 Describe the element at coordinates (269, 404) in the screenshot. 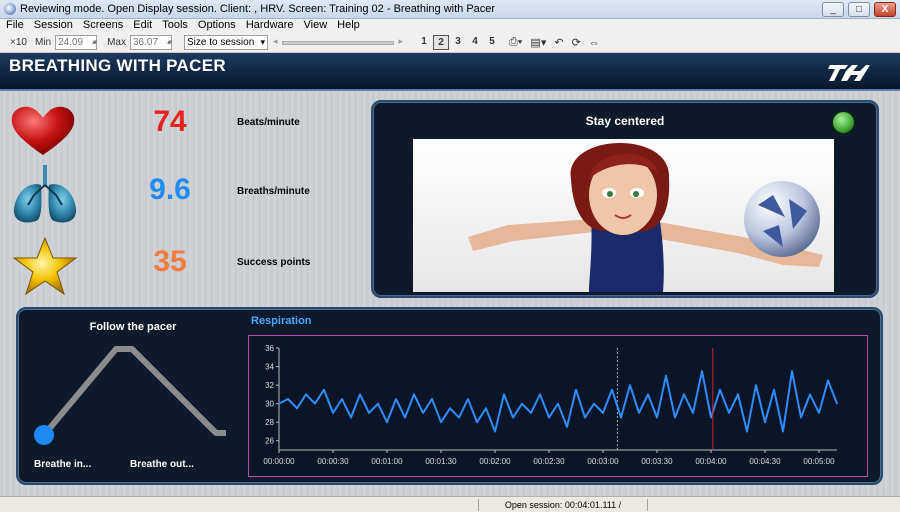

I see `y-tick-label: 30` at that location.